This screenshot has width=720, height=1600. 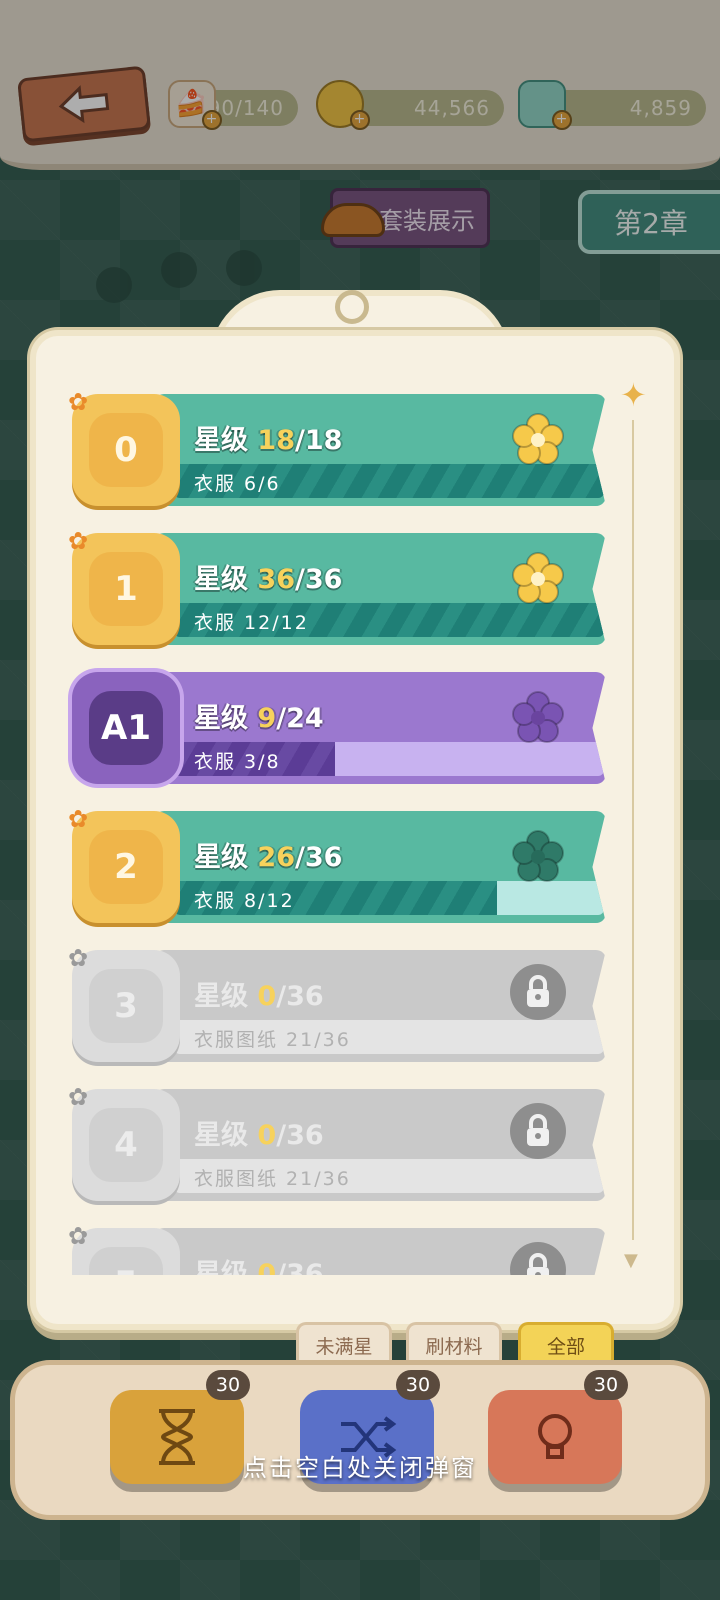 I want to click on level-number: A1, so click(x=126, y=728).